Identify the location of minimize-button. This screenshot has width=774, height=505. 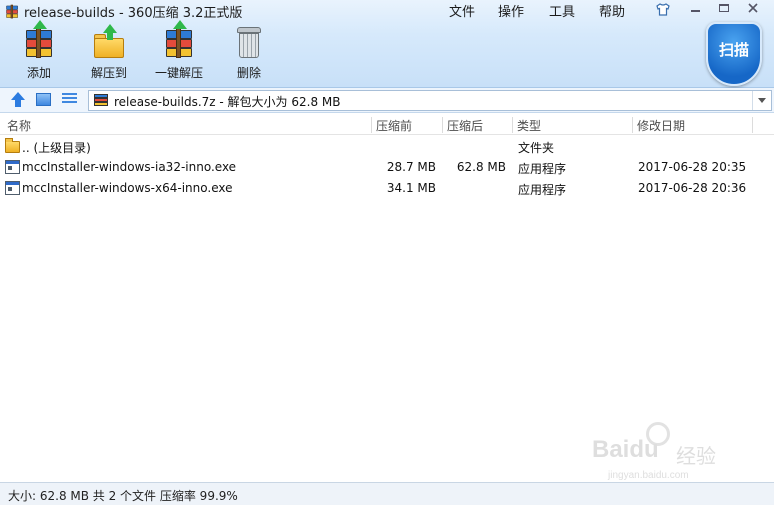
(695, 8).